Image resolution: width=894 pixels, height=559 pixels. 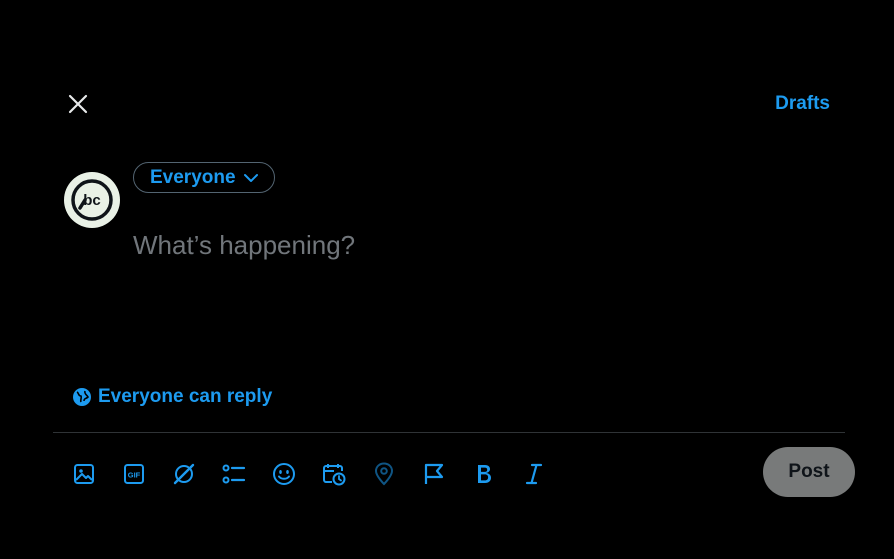 I want to click on grok-icon, so click(x=184, y=474).